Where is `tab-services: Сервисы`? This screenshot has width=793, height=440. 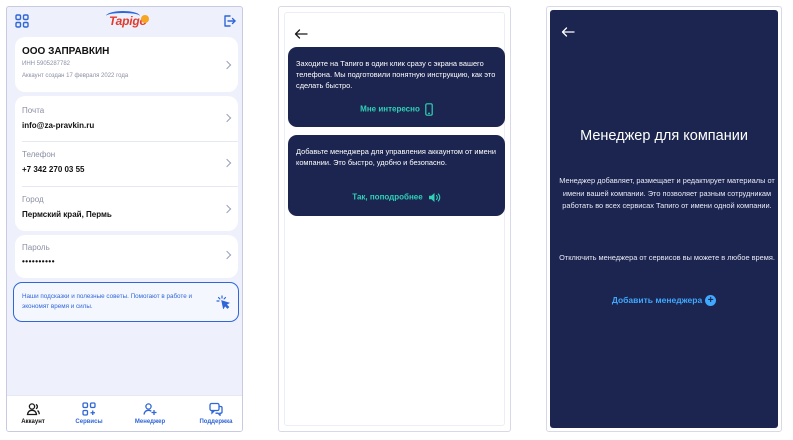 tab-services: Сервисы is located at coordinates (89, 413).